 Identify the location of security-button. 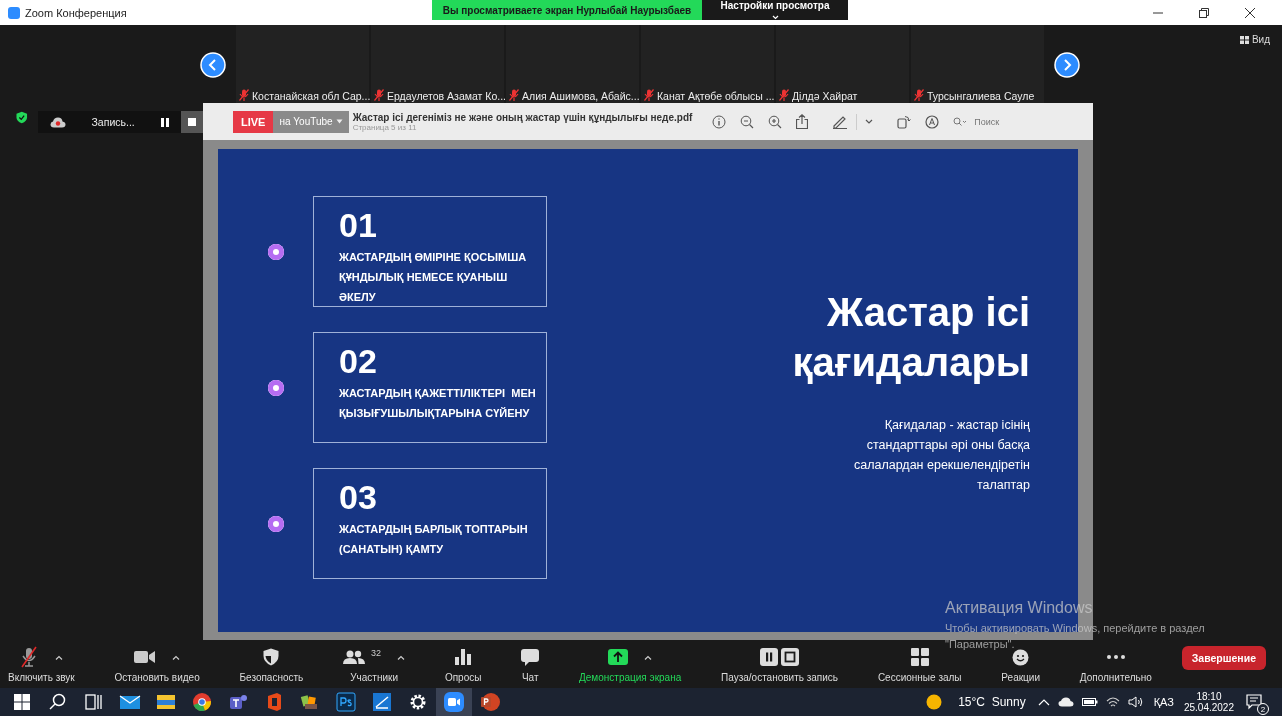
(271, 657).